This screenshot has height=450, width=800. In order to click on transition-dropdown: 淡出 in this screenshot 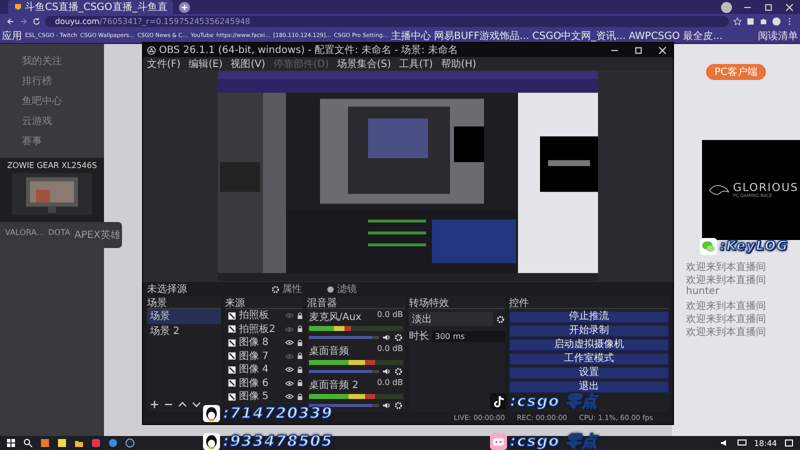, I will do `click(451, 319)`.